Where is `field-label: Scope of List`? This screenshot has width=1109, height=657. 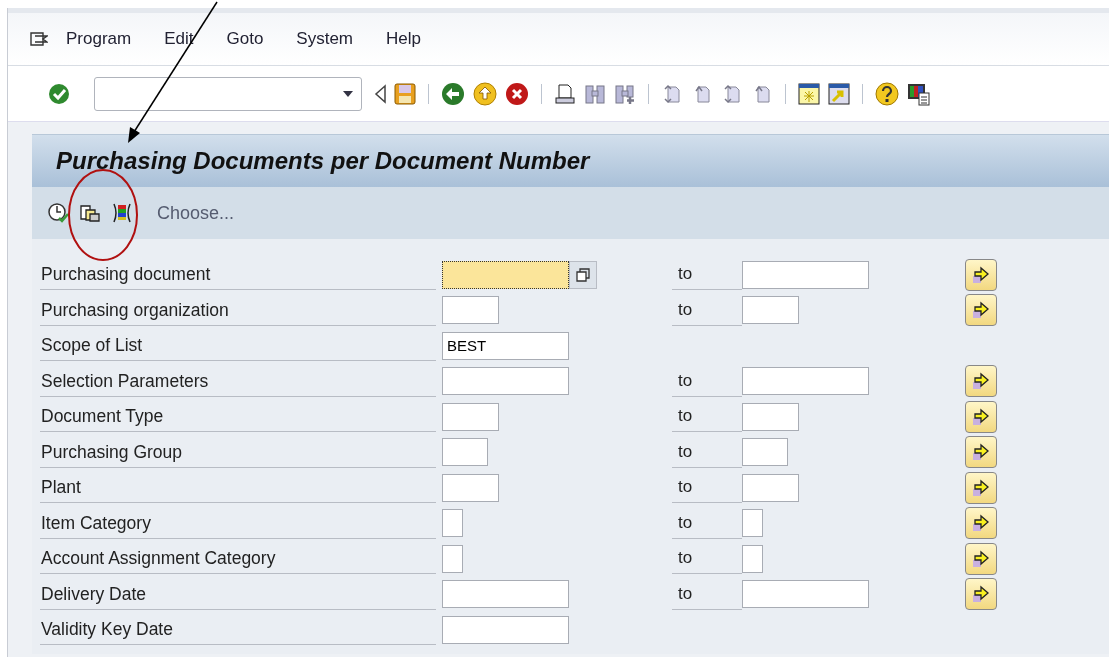 field-label: Scope of List is located at coordinates (238, 346).